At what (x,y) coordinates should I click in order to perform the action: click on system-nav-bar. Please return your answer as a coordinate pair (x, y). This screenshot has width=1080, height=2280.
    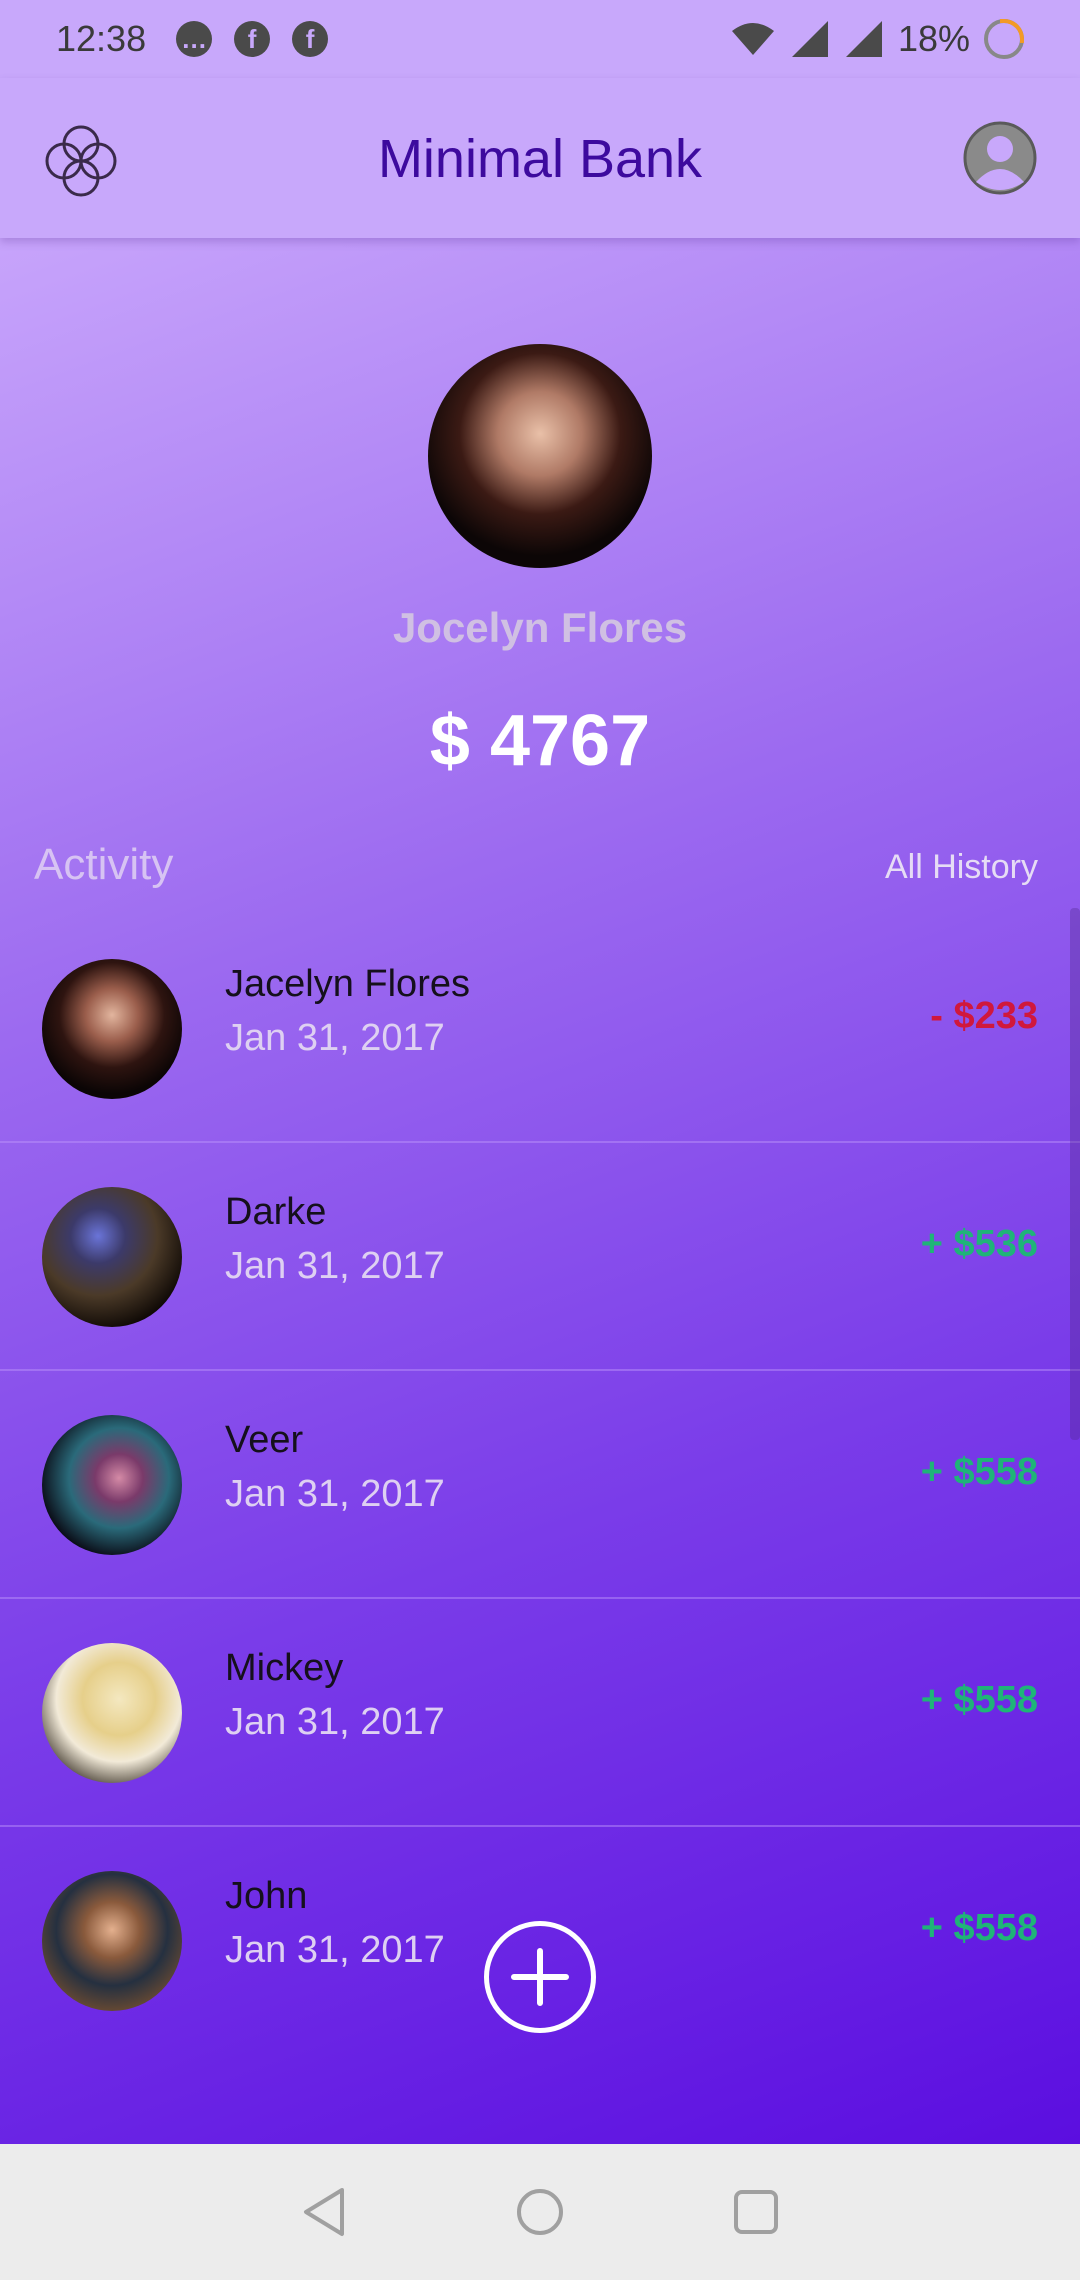
    Looking at the image, I should click on (540, 2212).